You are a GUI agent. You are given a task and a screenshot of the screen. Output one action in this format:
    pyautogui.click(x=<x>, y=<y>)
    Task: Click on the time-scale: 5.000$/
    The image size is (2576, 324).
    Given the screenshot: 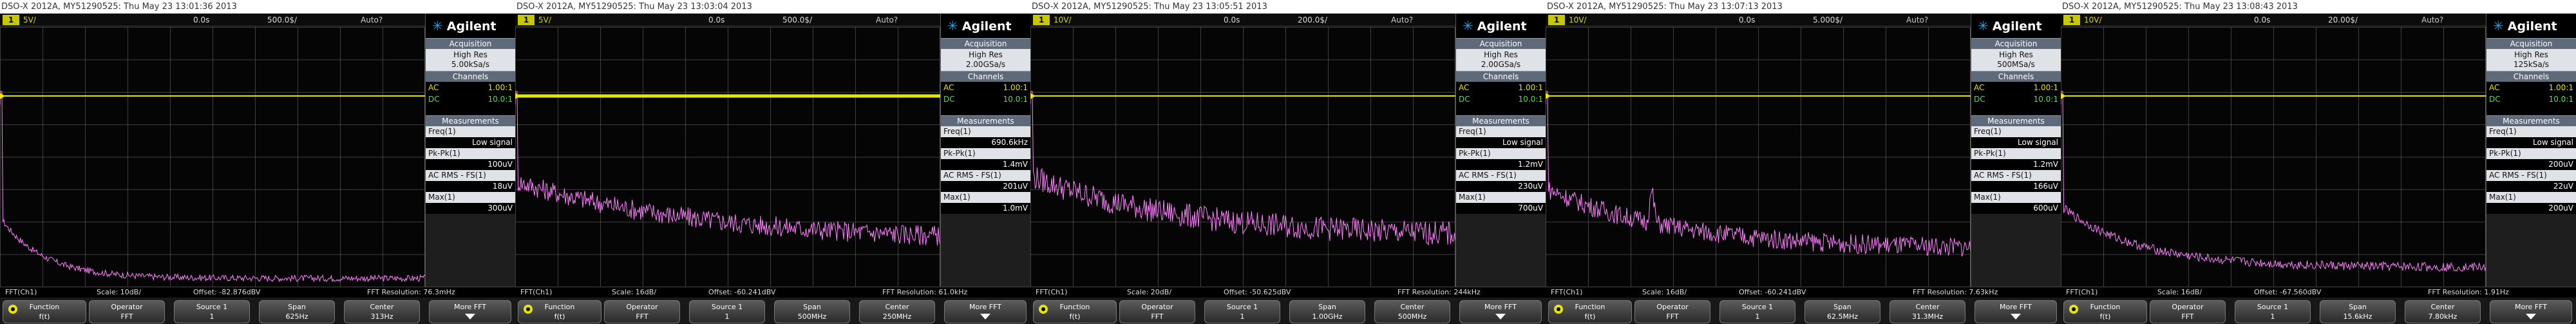 What is the action you would take?
    pyautogui.click(x=1828, y=20)
    